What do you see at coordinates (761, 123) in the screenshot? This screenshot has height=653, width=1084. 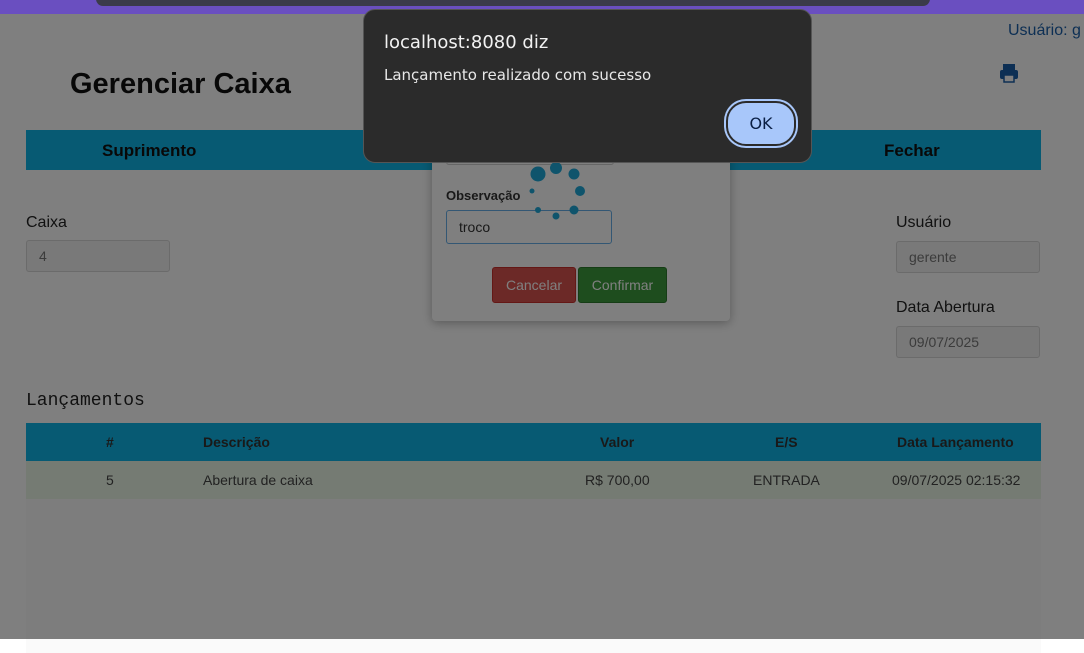 I see `alert-ok-button: OK` at bounding box center [761, 123].